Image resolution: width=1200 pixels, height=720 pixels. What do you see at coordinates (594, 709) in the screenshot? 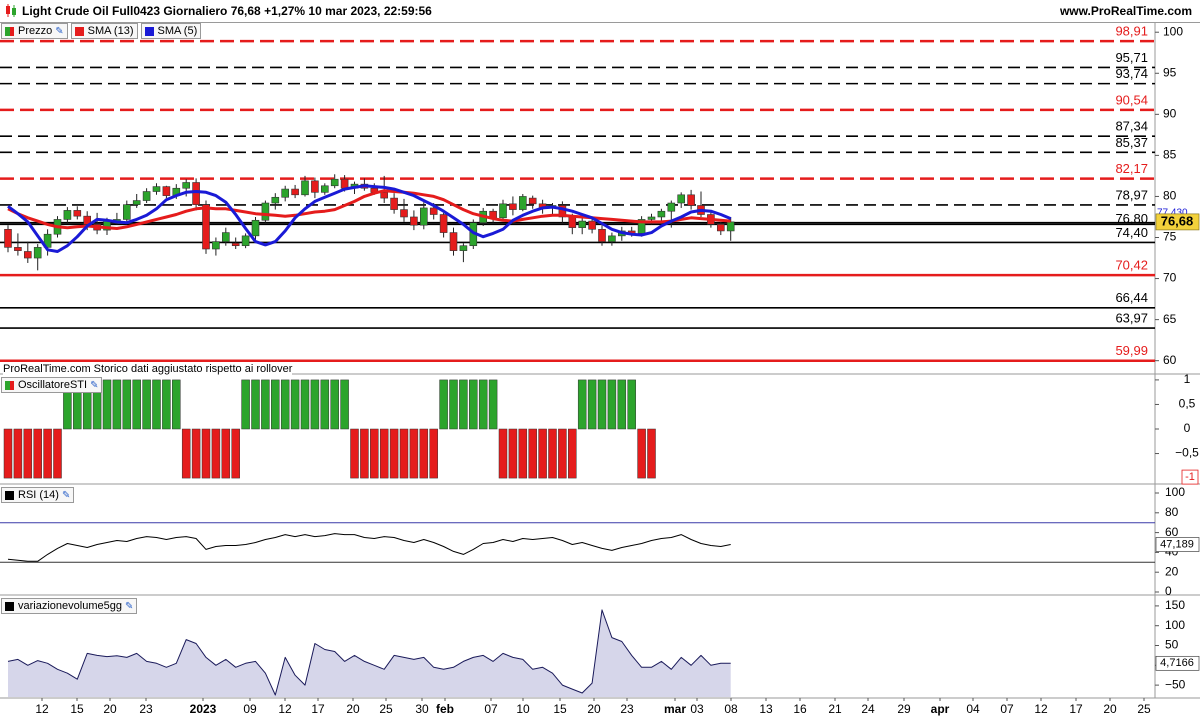
I see `x-axis-label-15: 20` at bounding box center [594, 709].